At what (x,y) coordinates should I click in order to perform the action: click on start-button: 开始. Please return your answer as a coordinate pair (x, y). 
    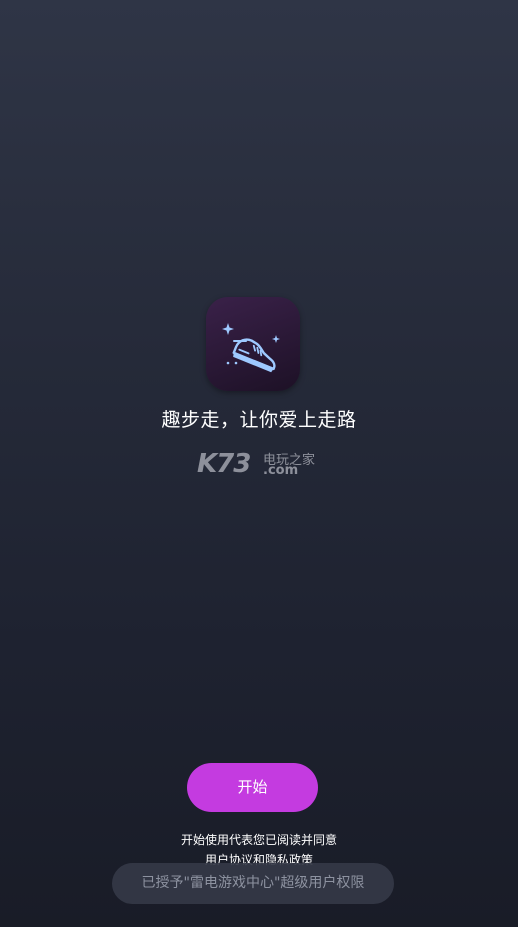
    Looking at the image, I should click on (252, 787).